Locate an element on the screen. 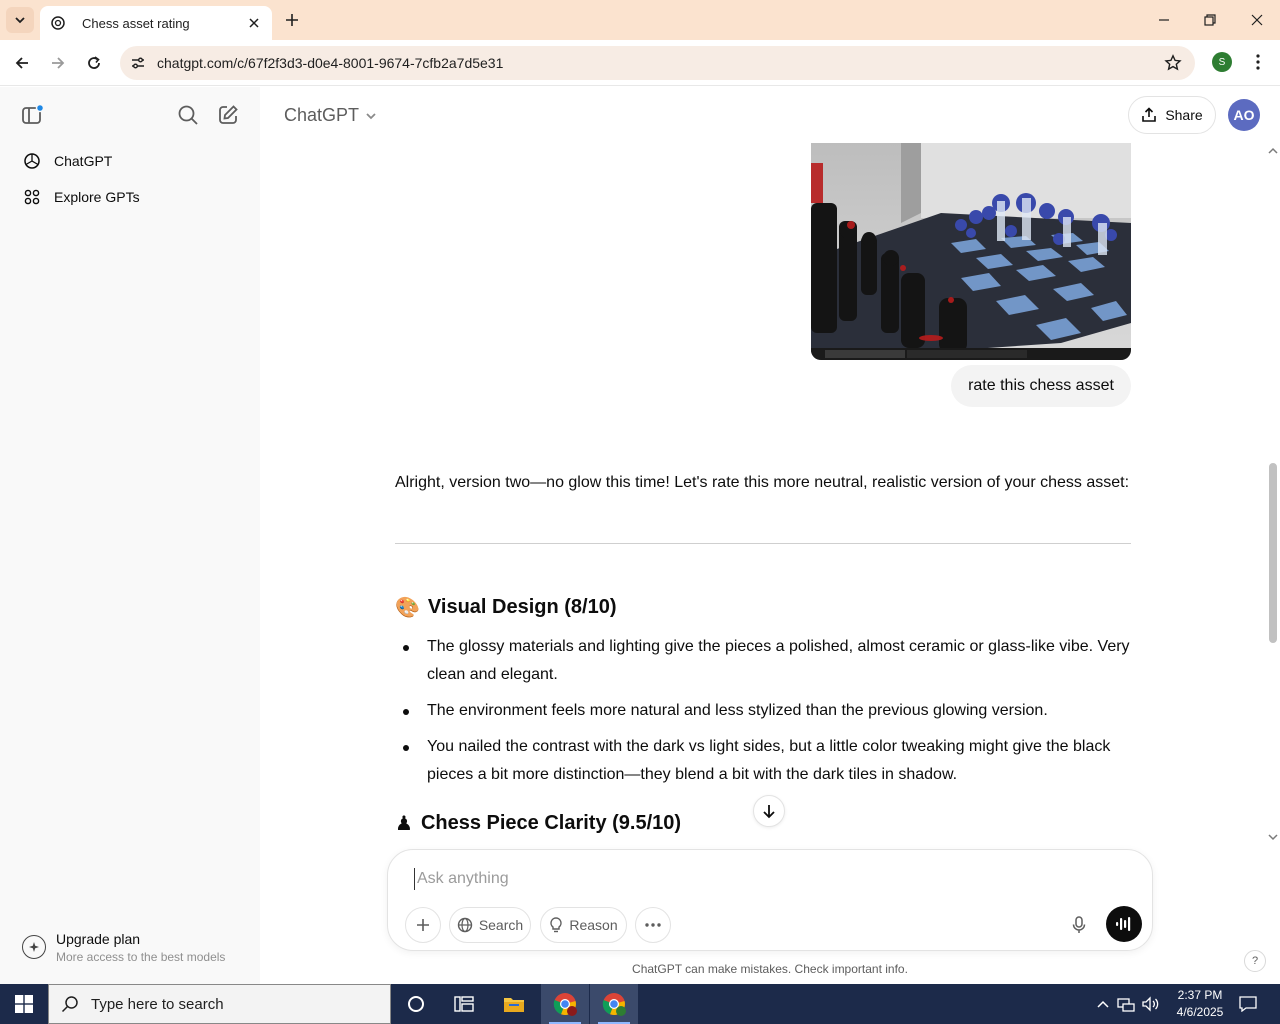 The height and width of the screenshot is (1024, 1280). show-hidden-icons-button is located at coordinates (1103, 1004).